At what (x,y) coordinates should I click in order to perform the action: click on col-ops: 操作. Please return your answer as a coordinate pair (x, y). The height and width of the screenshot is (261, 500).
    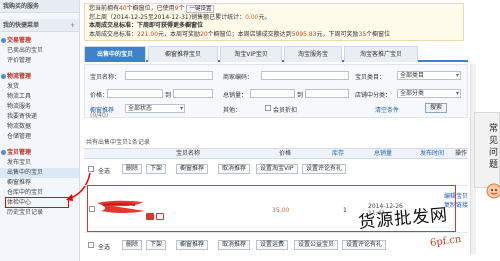
    Looking at the image, I should click on (461, 153).